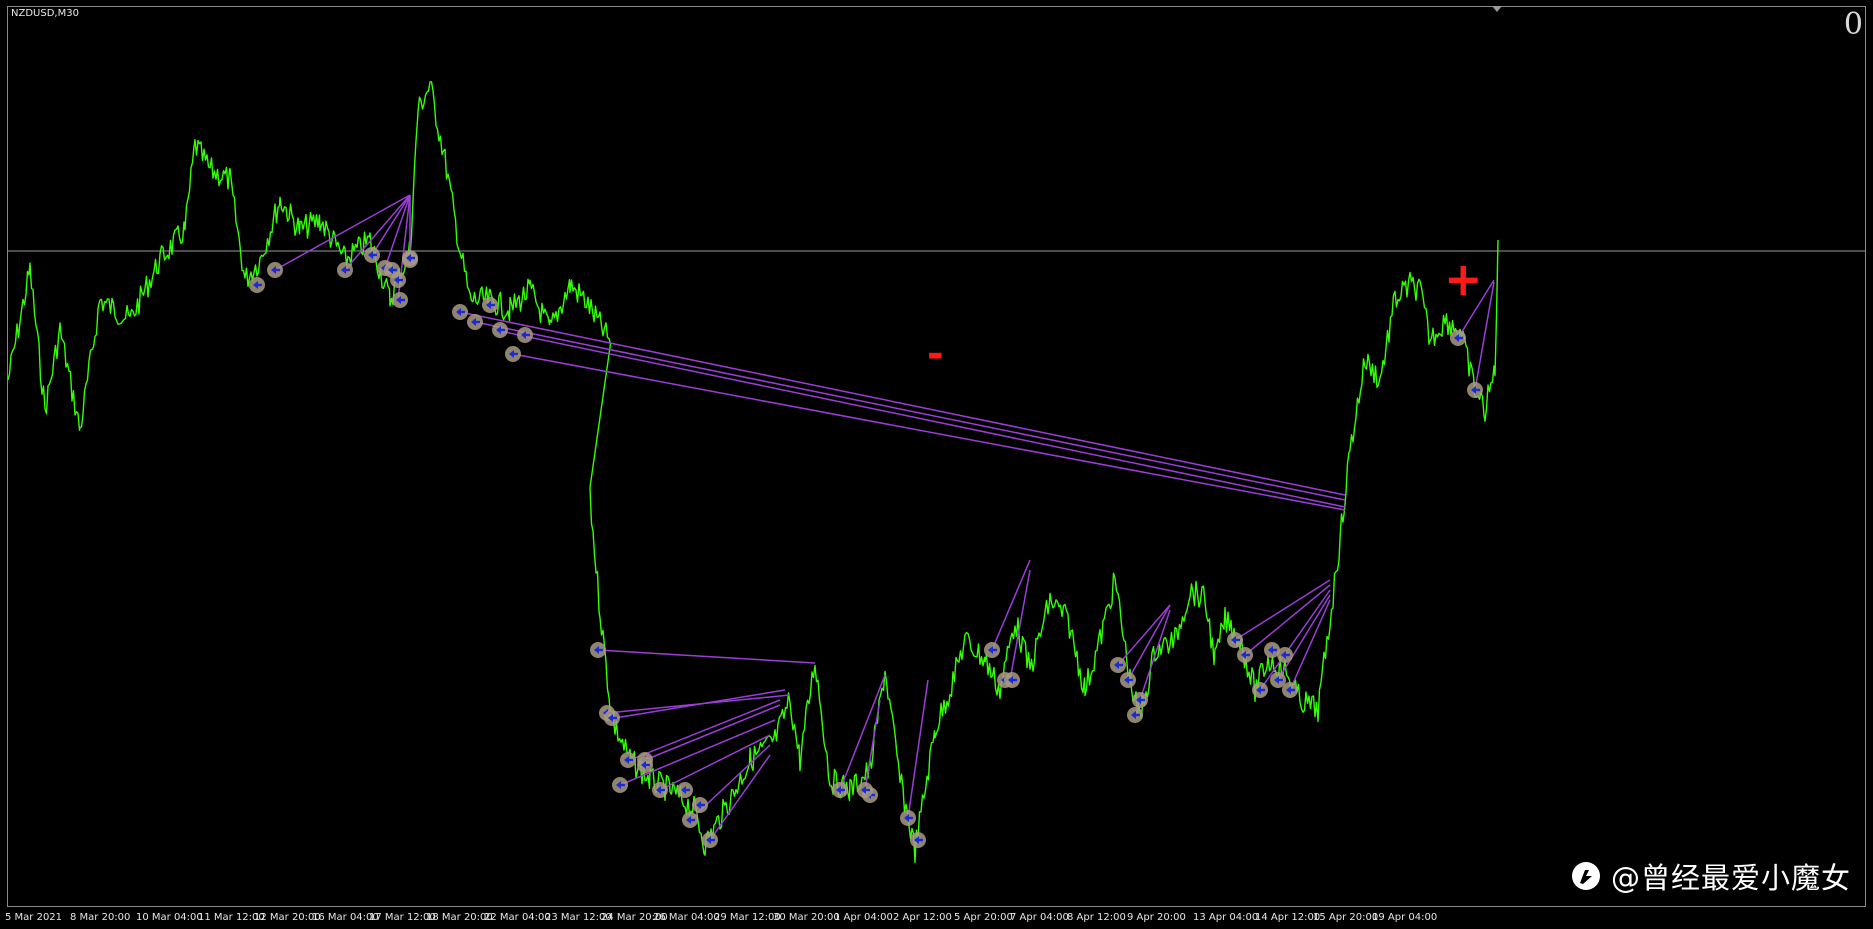  I want to click on time-axis-tick-label: 8 Mar 20:00, so click(100, 917).